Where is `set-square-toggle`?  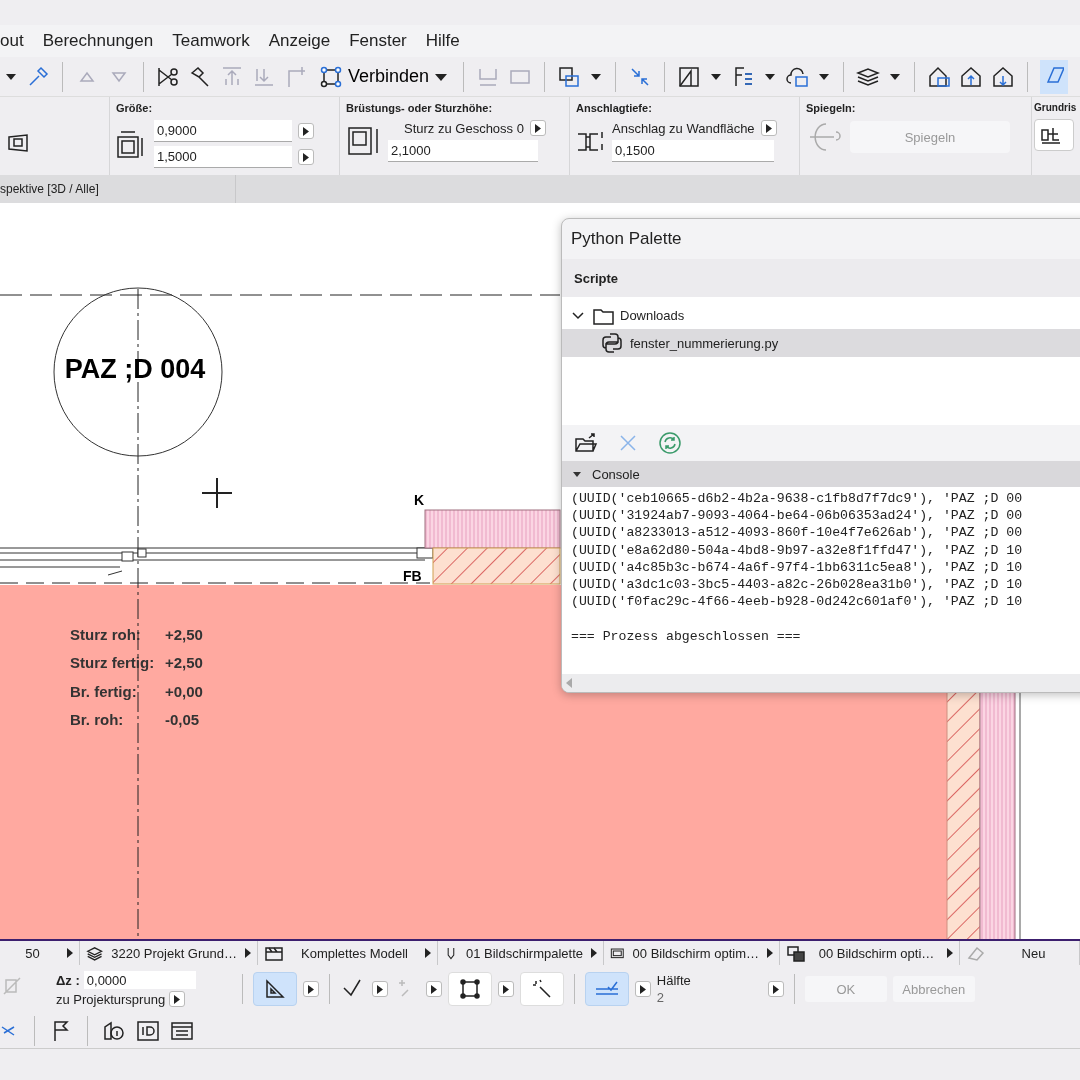 set-square-toggle is located at coordinates (274, 989).